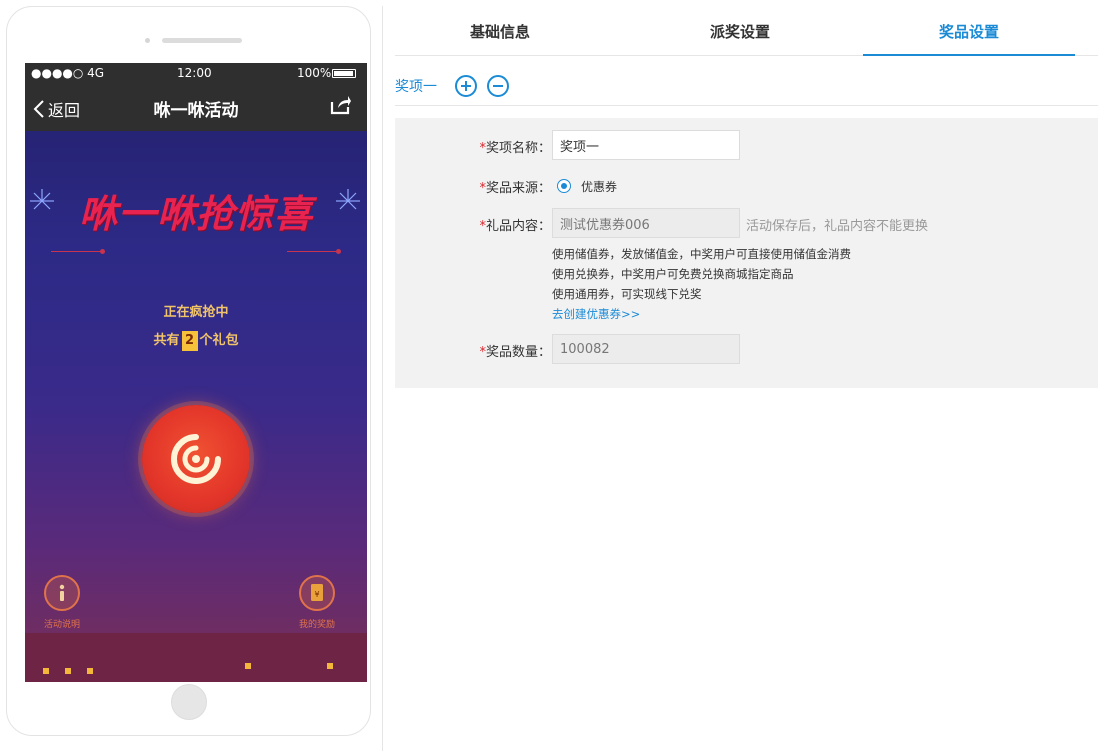  I want to click on target-icon, so click(196, 459).